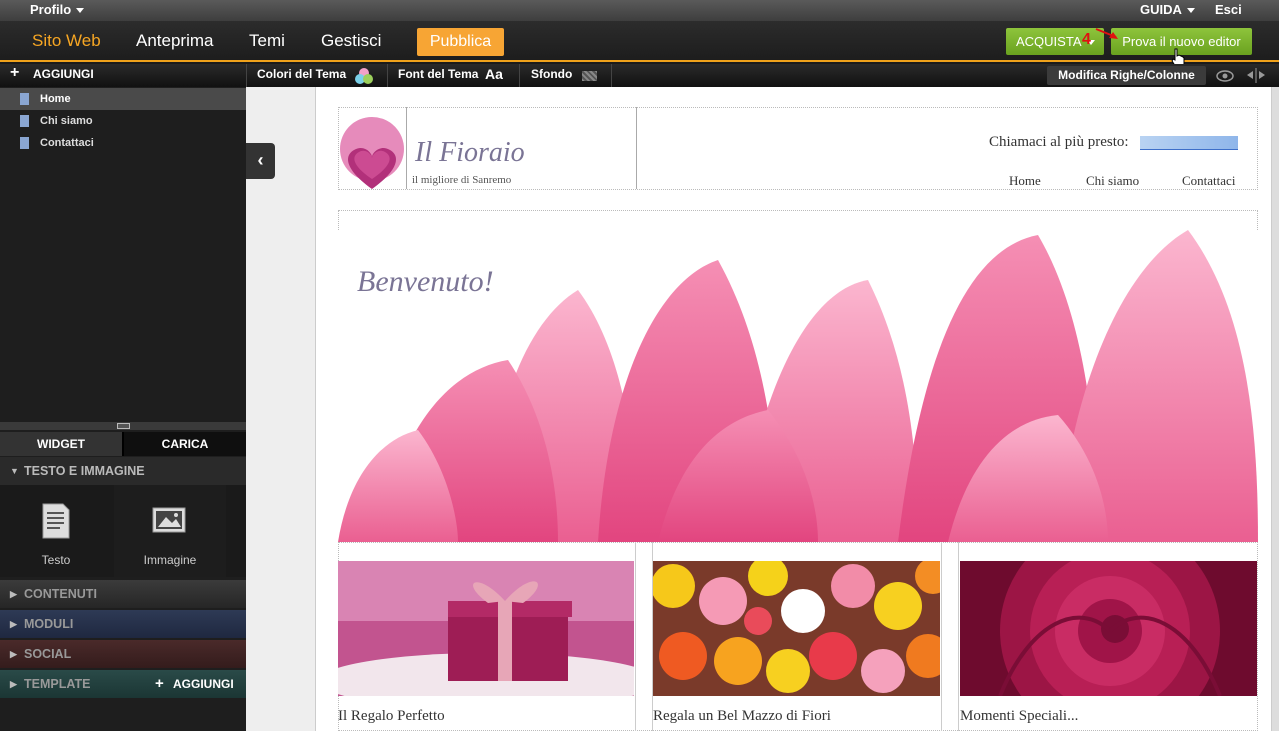 The height and width of the screenshot is (731, 1279). What do you see at coordinates (123, 654) in the screenshot?
I see `section-social: ▶ SOCIAL` at bounding box center [123, 654].